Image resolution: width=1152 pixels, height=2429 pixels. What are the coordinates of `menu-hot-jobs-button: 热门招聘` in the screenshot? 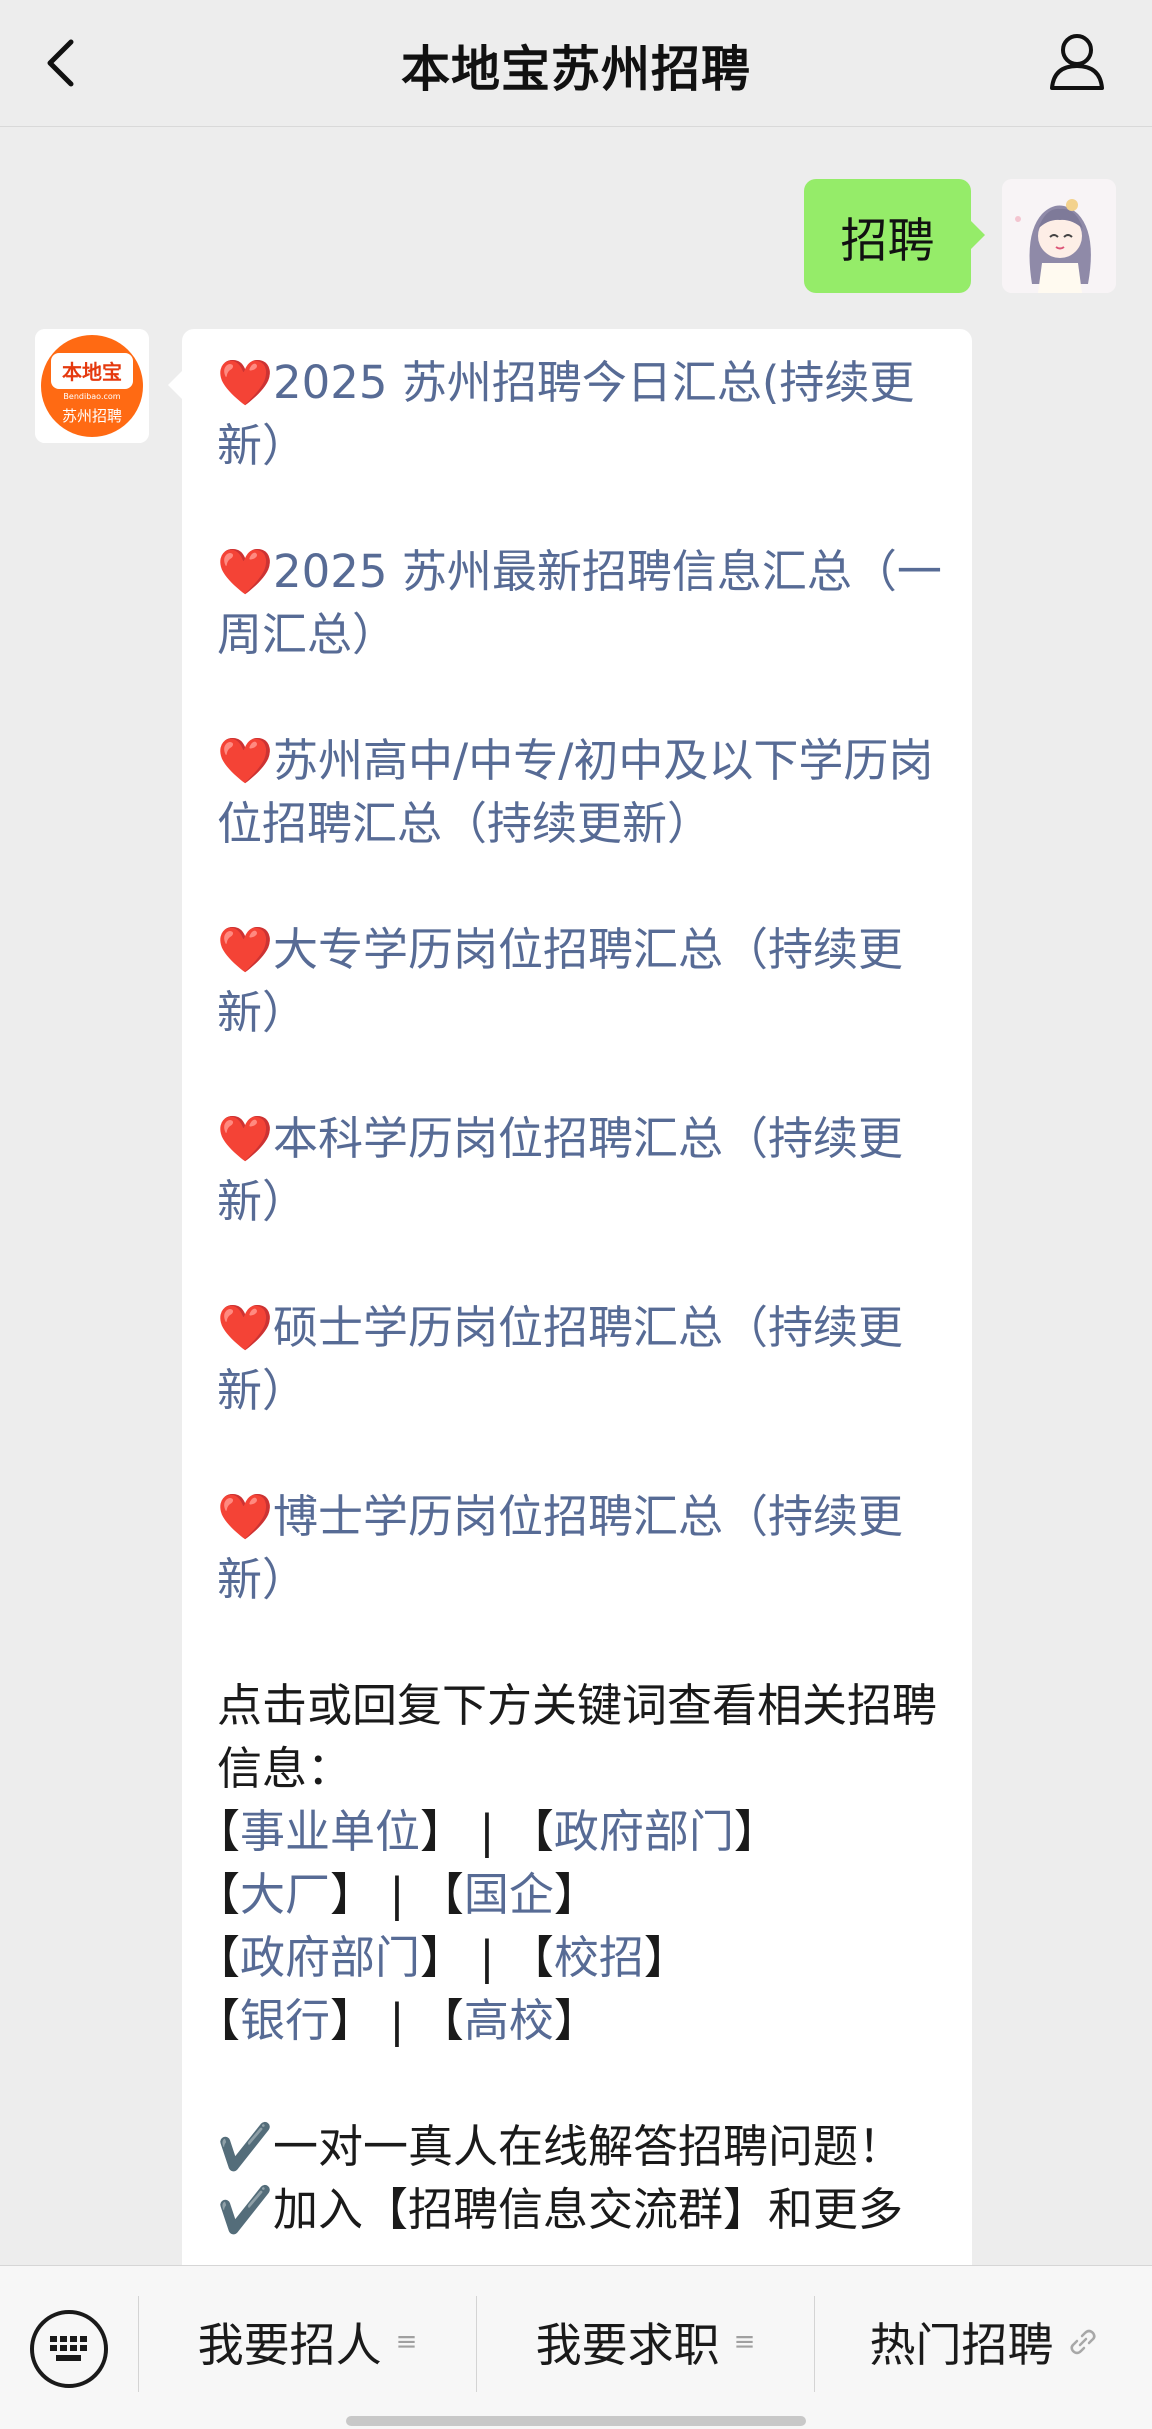 It's located at (983, 2342).